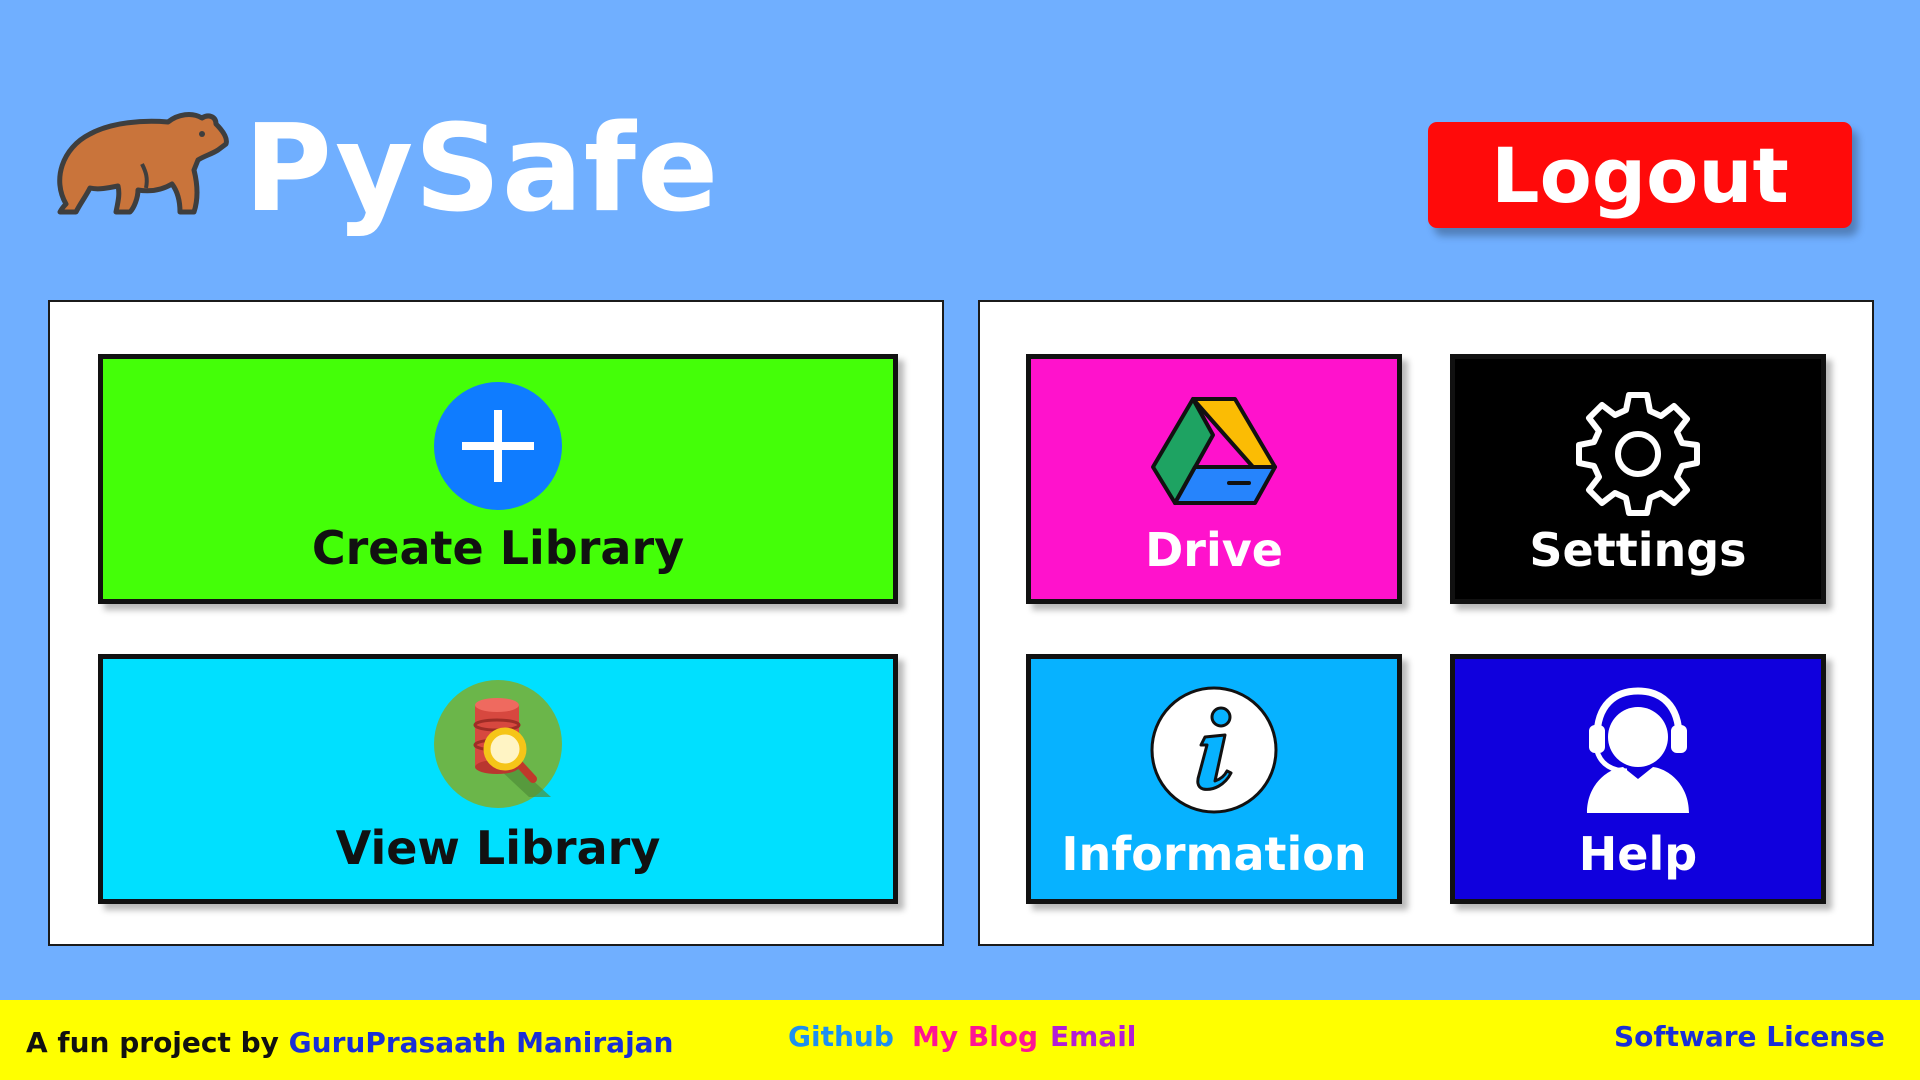  I want to click on help-button: Help, so click(1638, 779).